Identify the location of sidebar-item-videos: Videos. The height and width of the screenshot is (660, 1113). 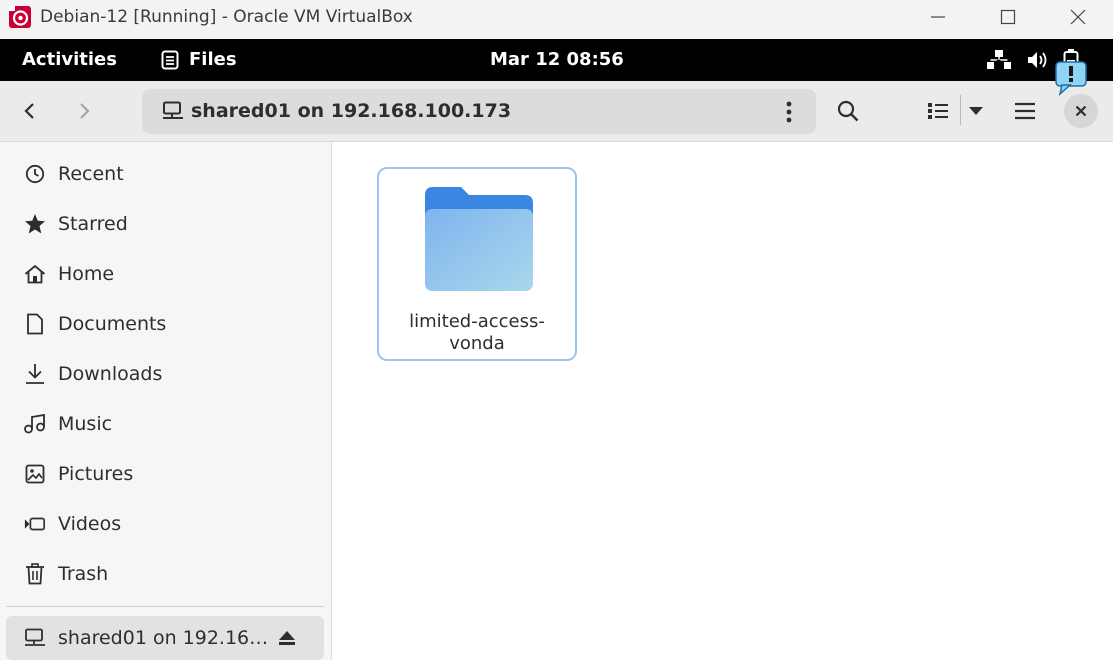
(165, 524).